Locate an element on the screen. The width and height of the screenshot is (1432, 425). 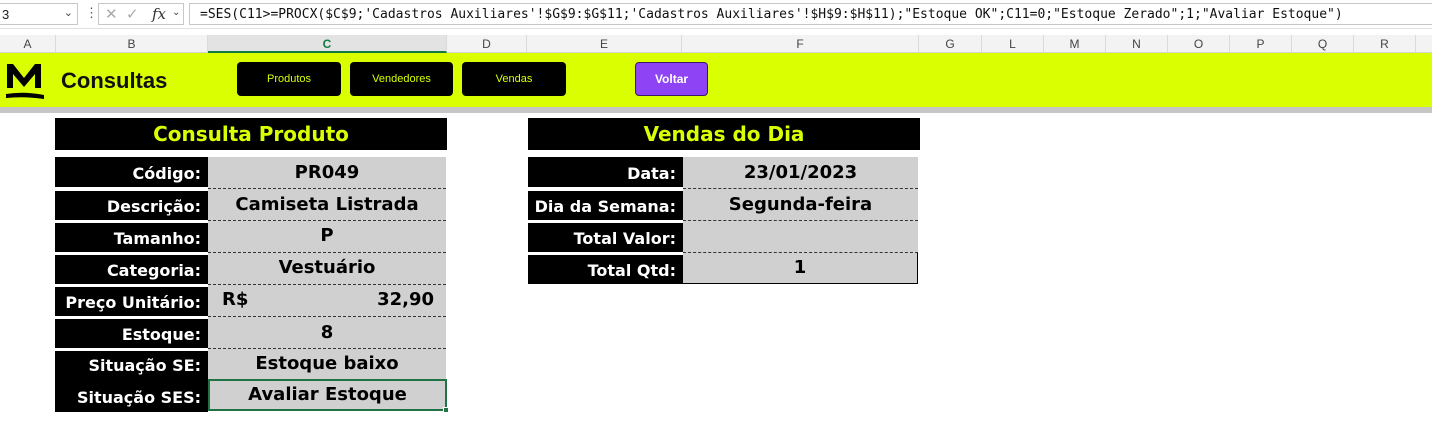
situacao-ses-label: Situação SES: is located at coordinates (131, 396).